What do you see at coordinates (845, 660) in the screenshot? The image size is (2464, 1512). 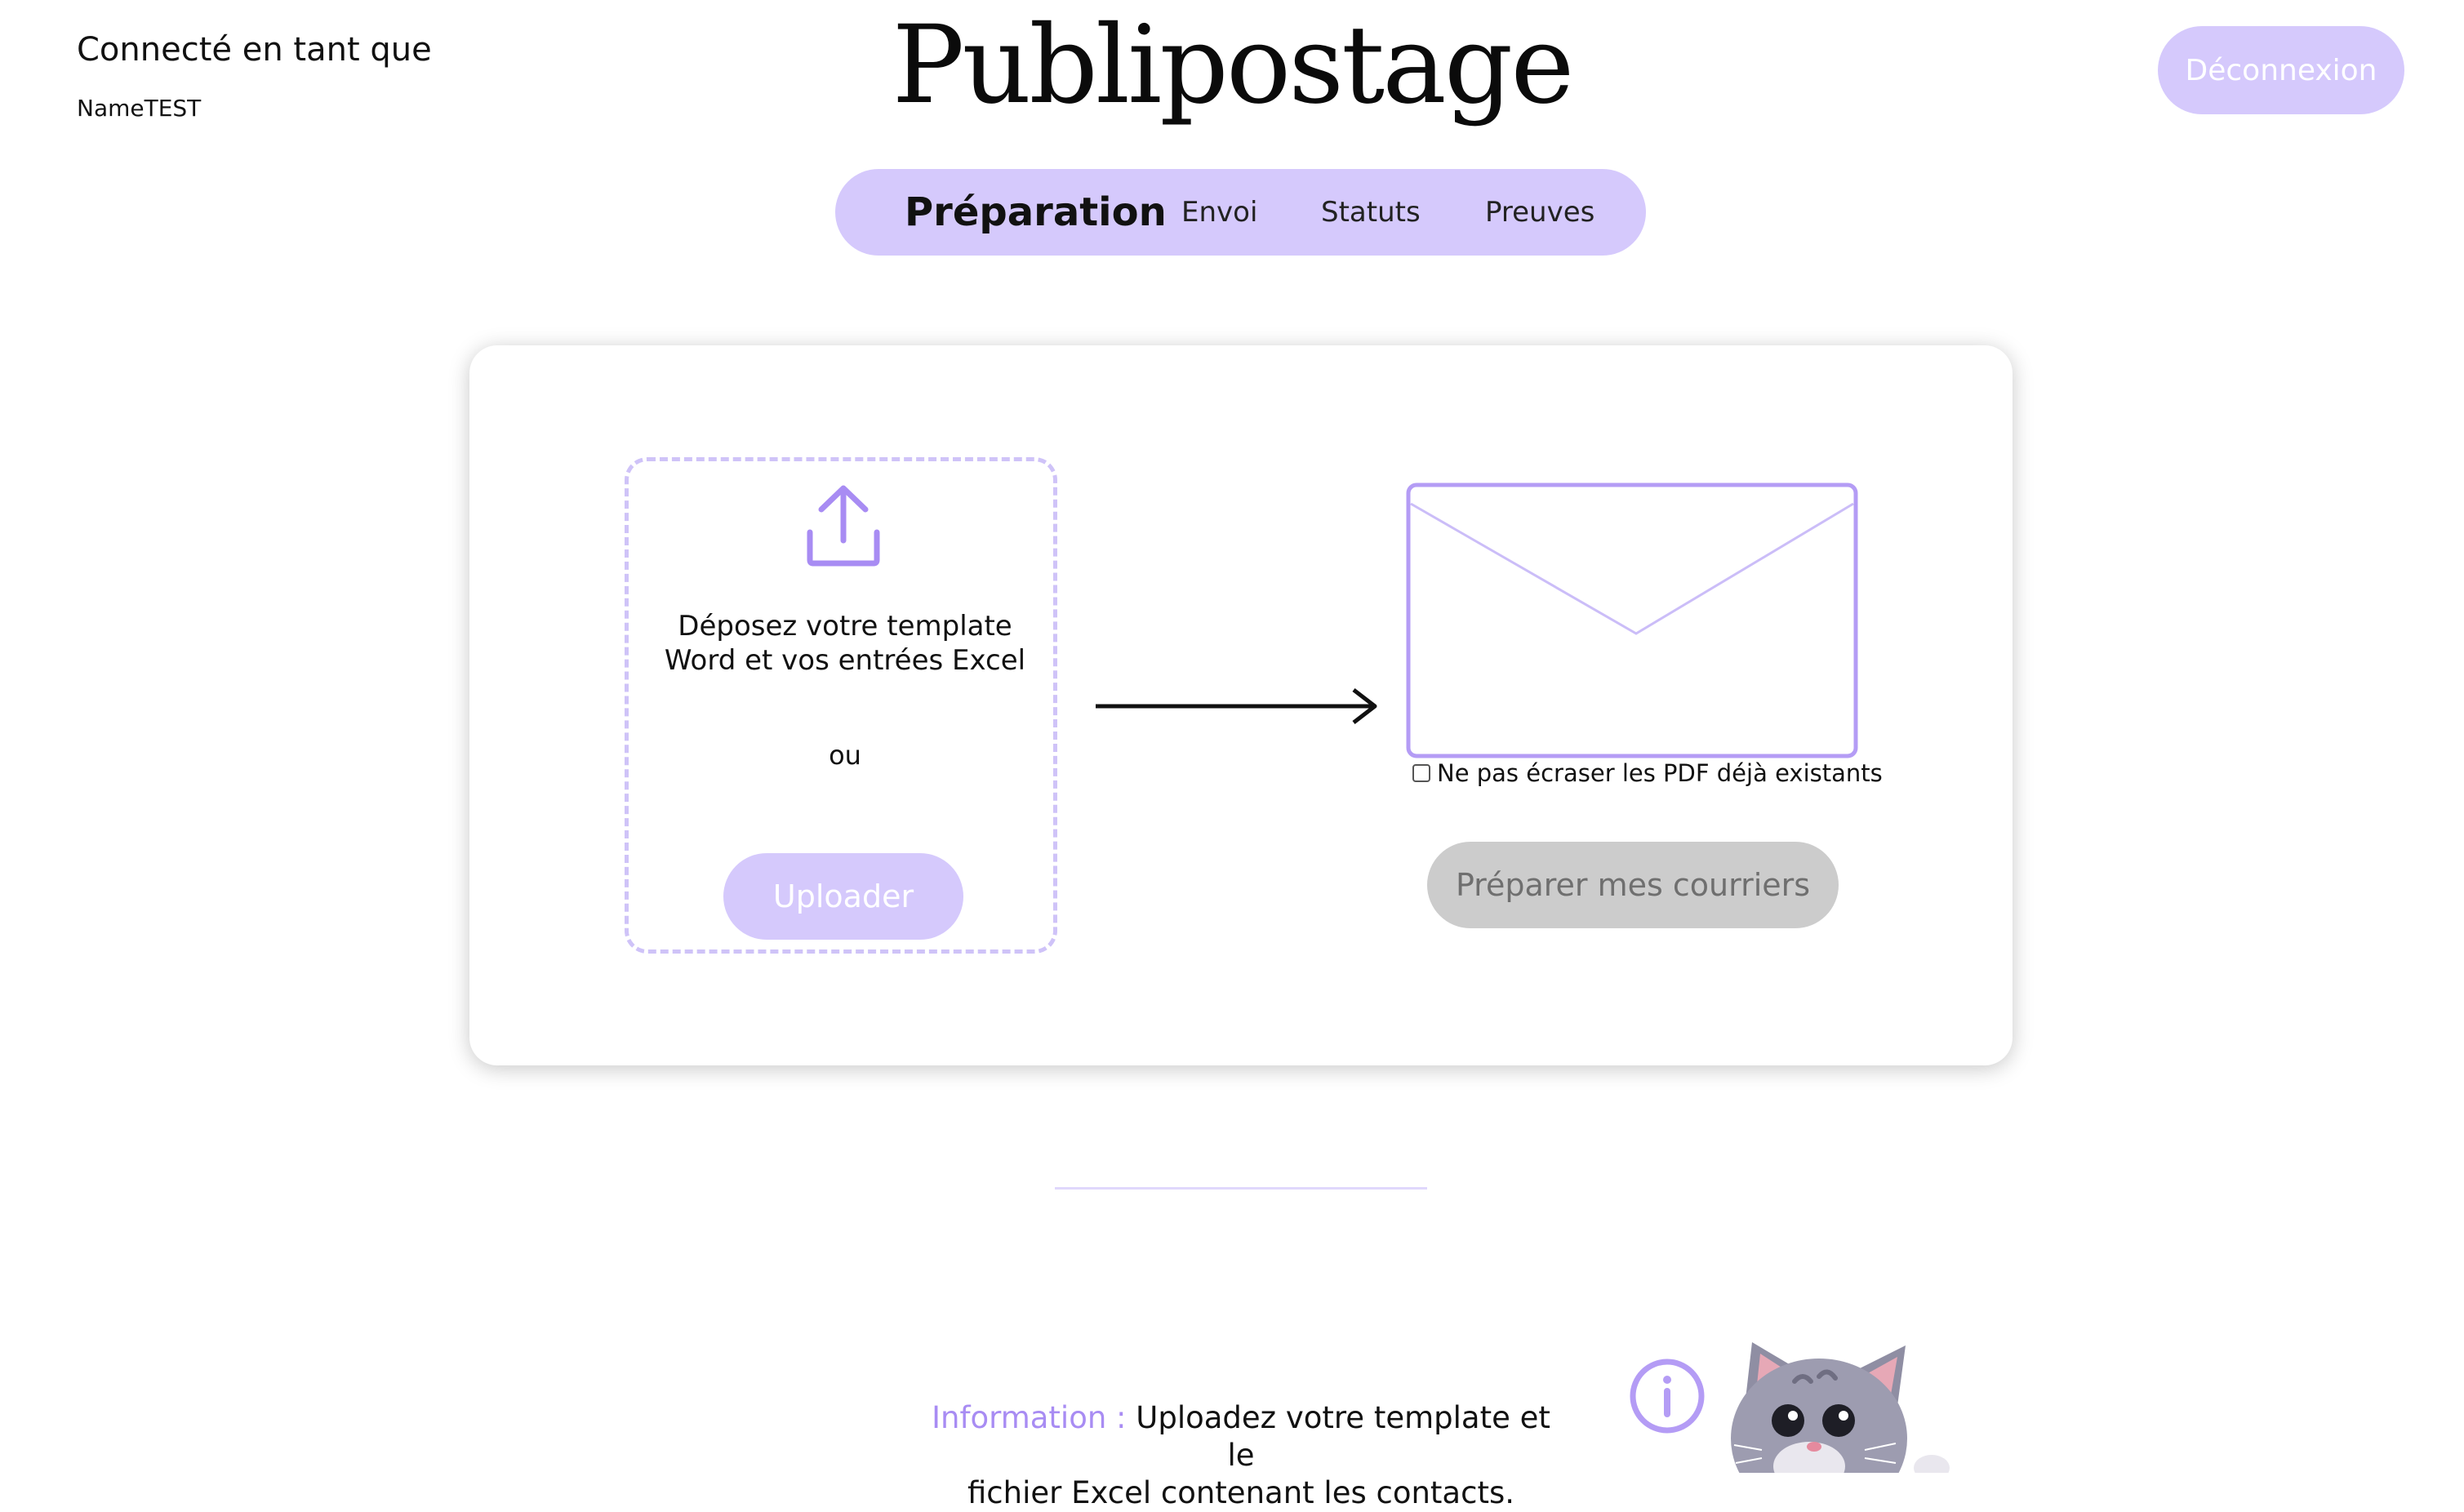 I see `dropzone-text-line2: Word et vos entrées Excel` at bounding box center [845, 660].